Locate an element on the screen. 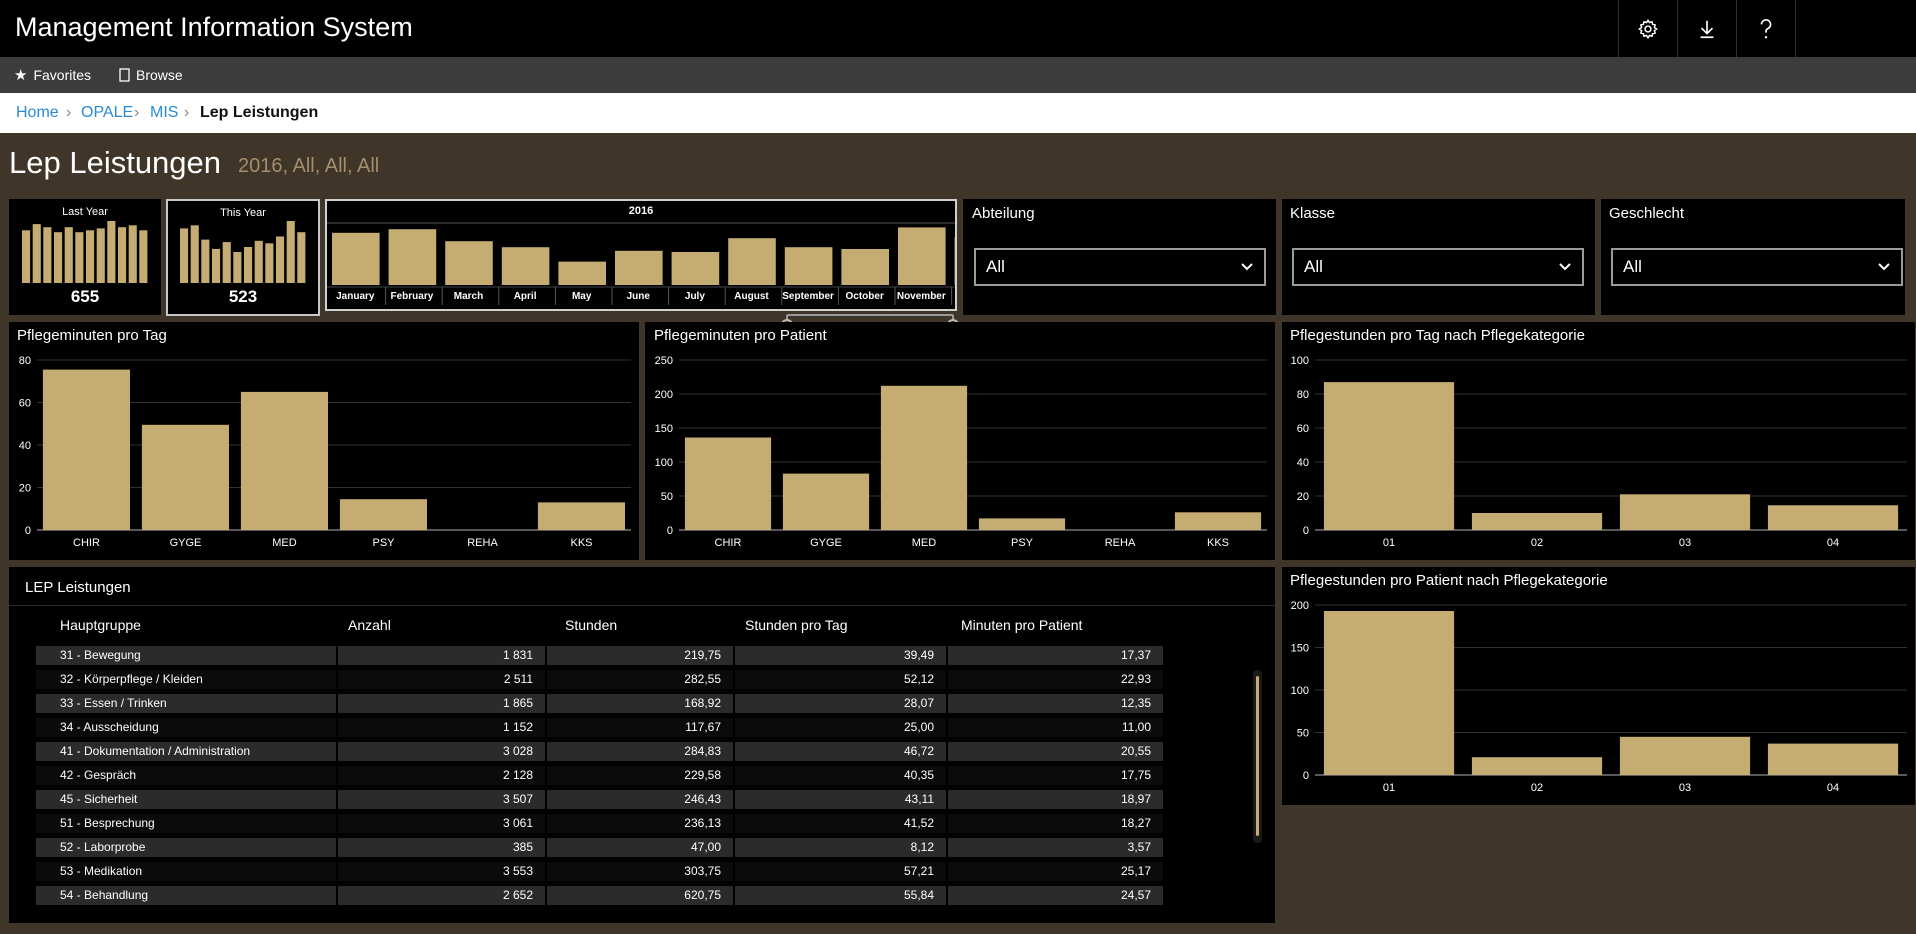 The height and width of the screenshot is (934, 1916). breadcrumb-home: Home is located at coordinates (37, 113).